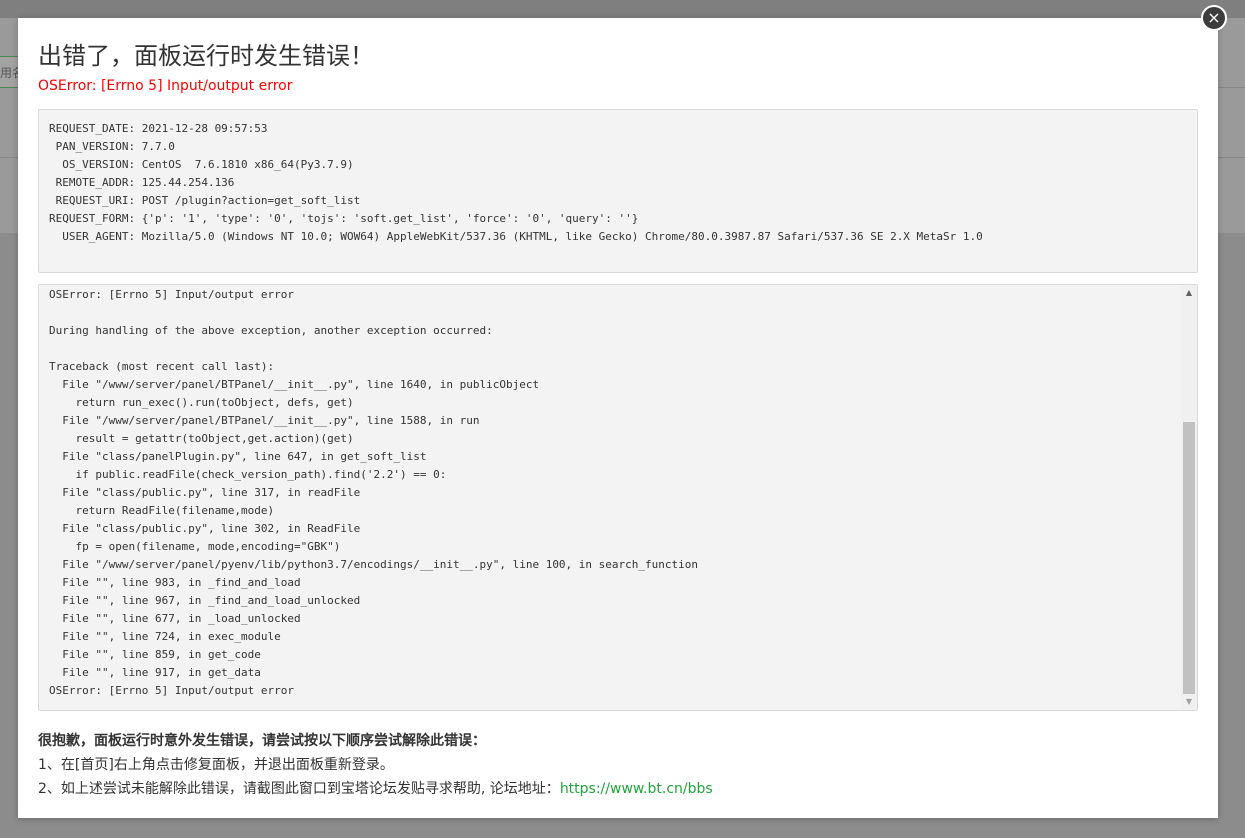  Describe the element at coordinates (112, 146) in the screenshot. I see `request-info-line: PAN_VERSION: 7.7.0` at that location.